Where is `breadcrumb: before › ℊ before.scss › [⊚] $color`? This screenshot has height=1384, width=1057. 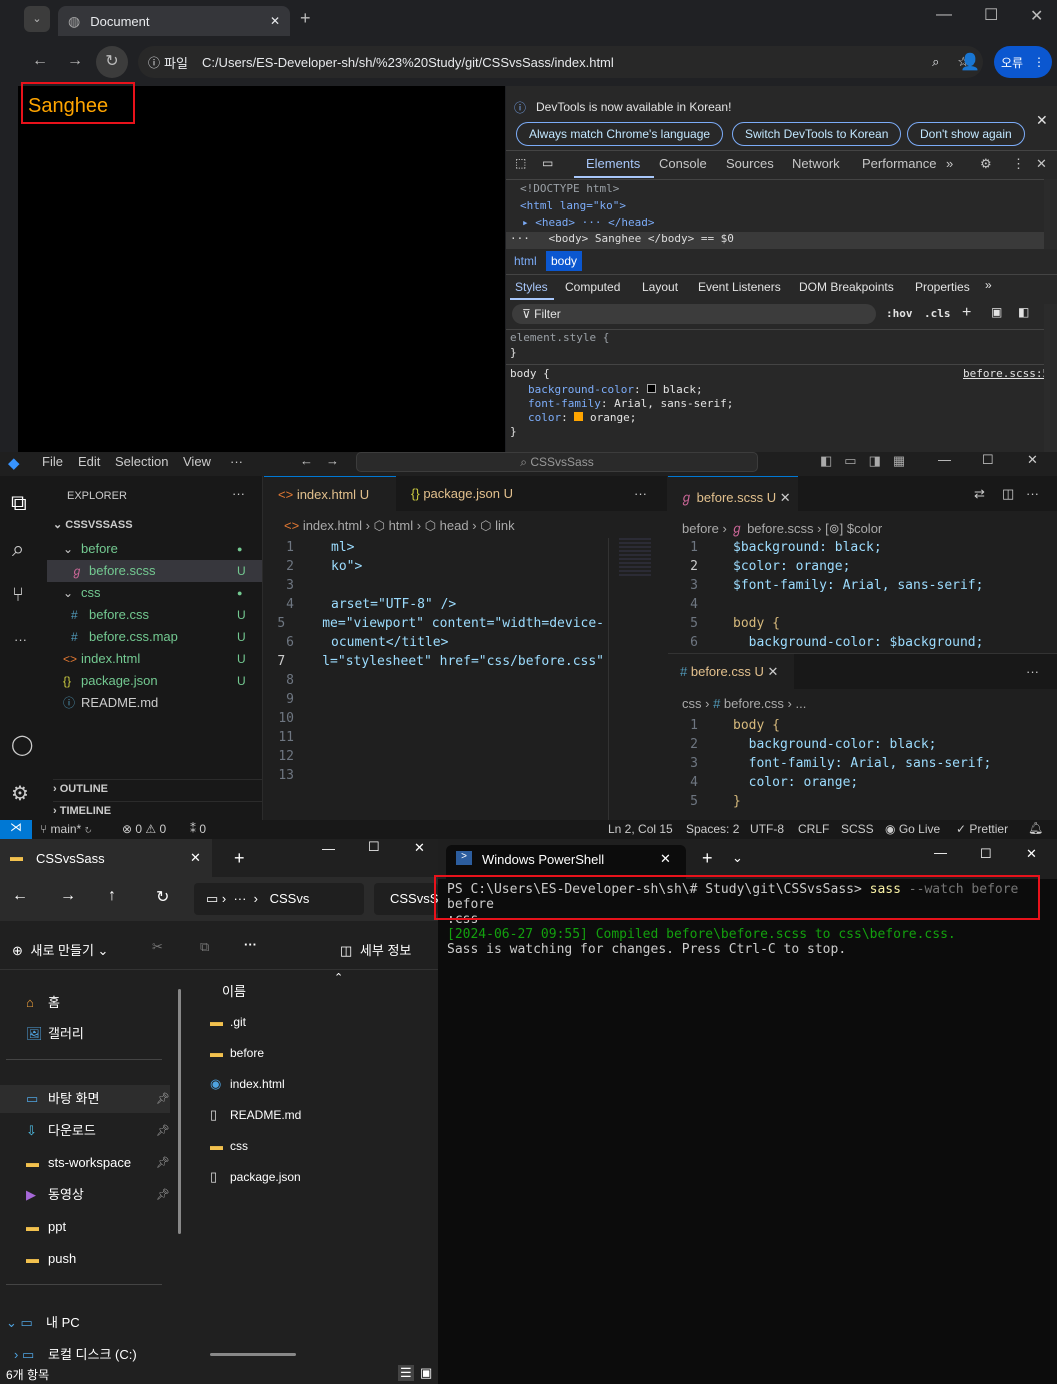
breadcrumb: before › ℊ before.scss › [⊚] $color is located at coordinates (782, 527).